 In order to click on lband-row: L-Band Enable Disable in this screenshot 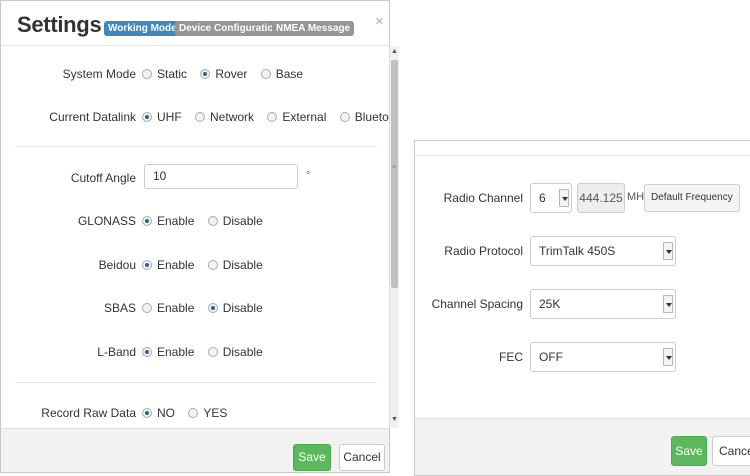, I will do `click(191, 352)`.